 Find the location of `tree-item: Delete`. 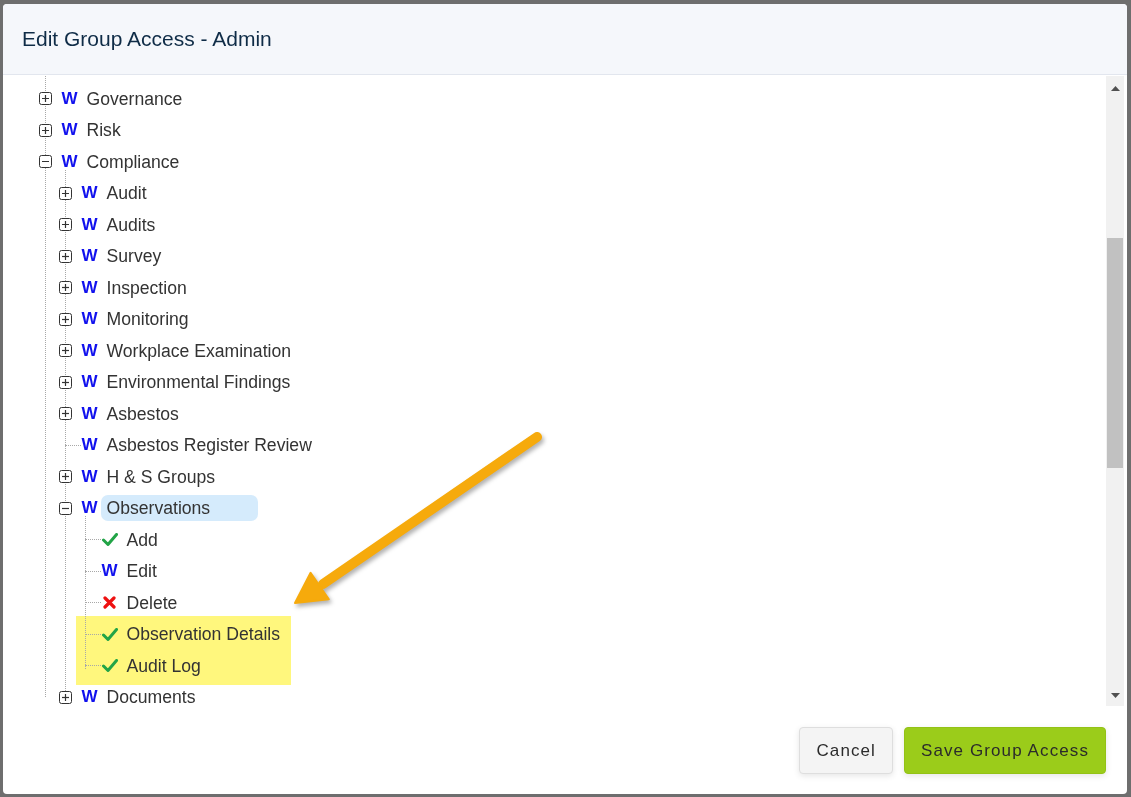

tree-item: Delete is located at coordinates (152, 602).